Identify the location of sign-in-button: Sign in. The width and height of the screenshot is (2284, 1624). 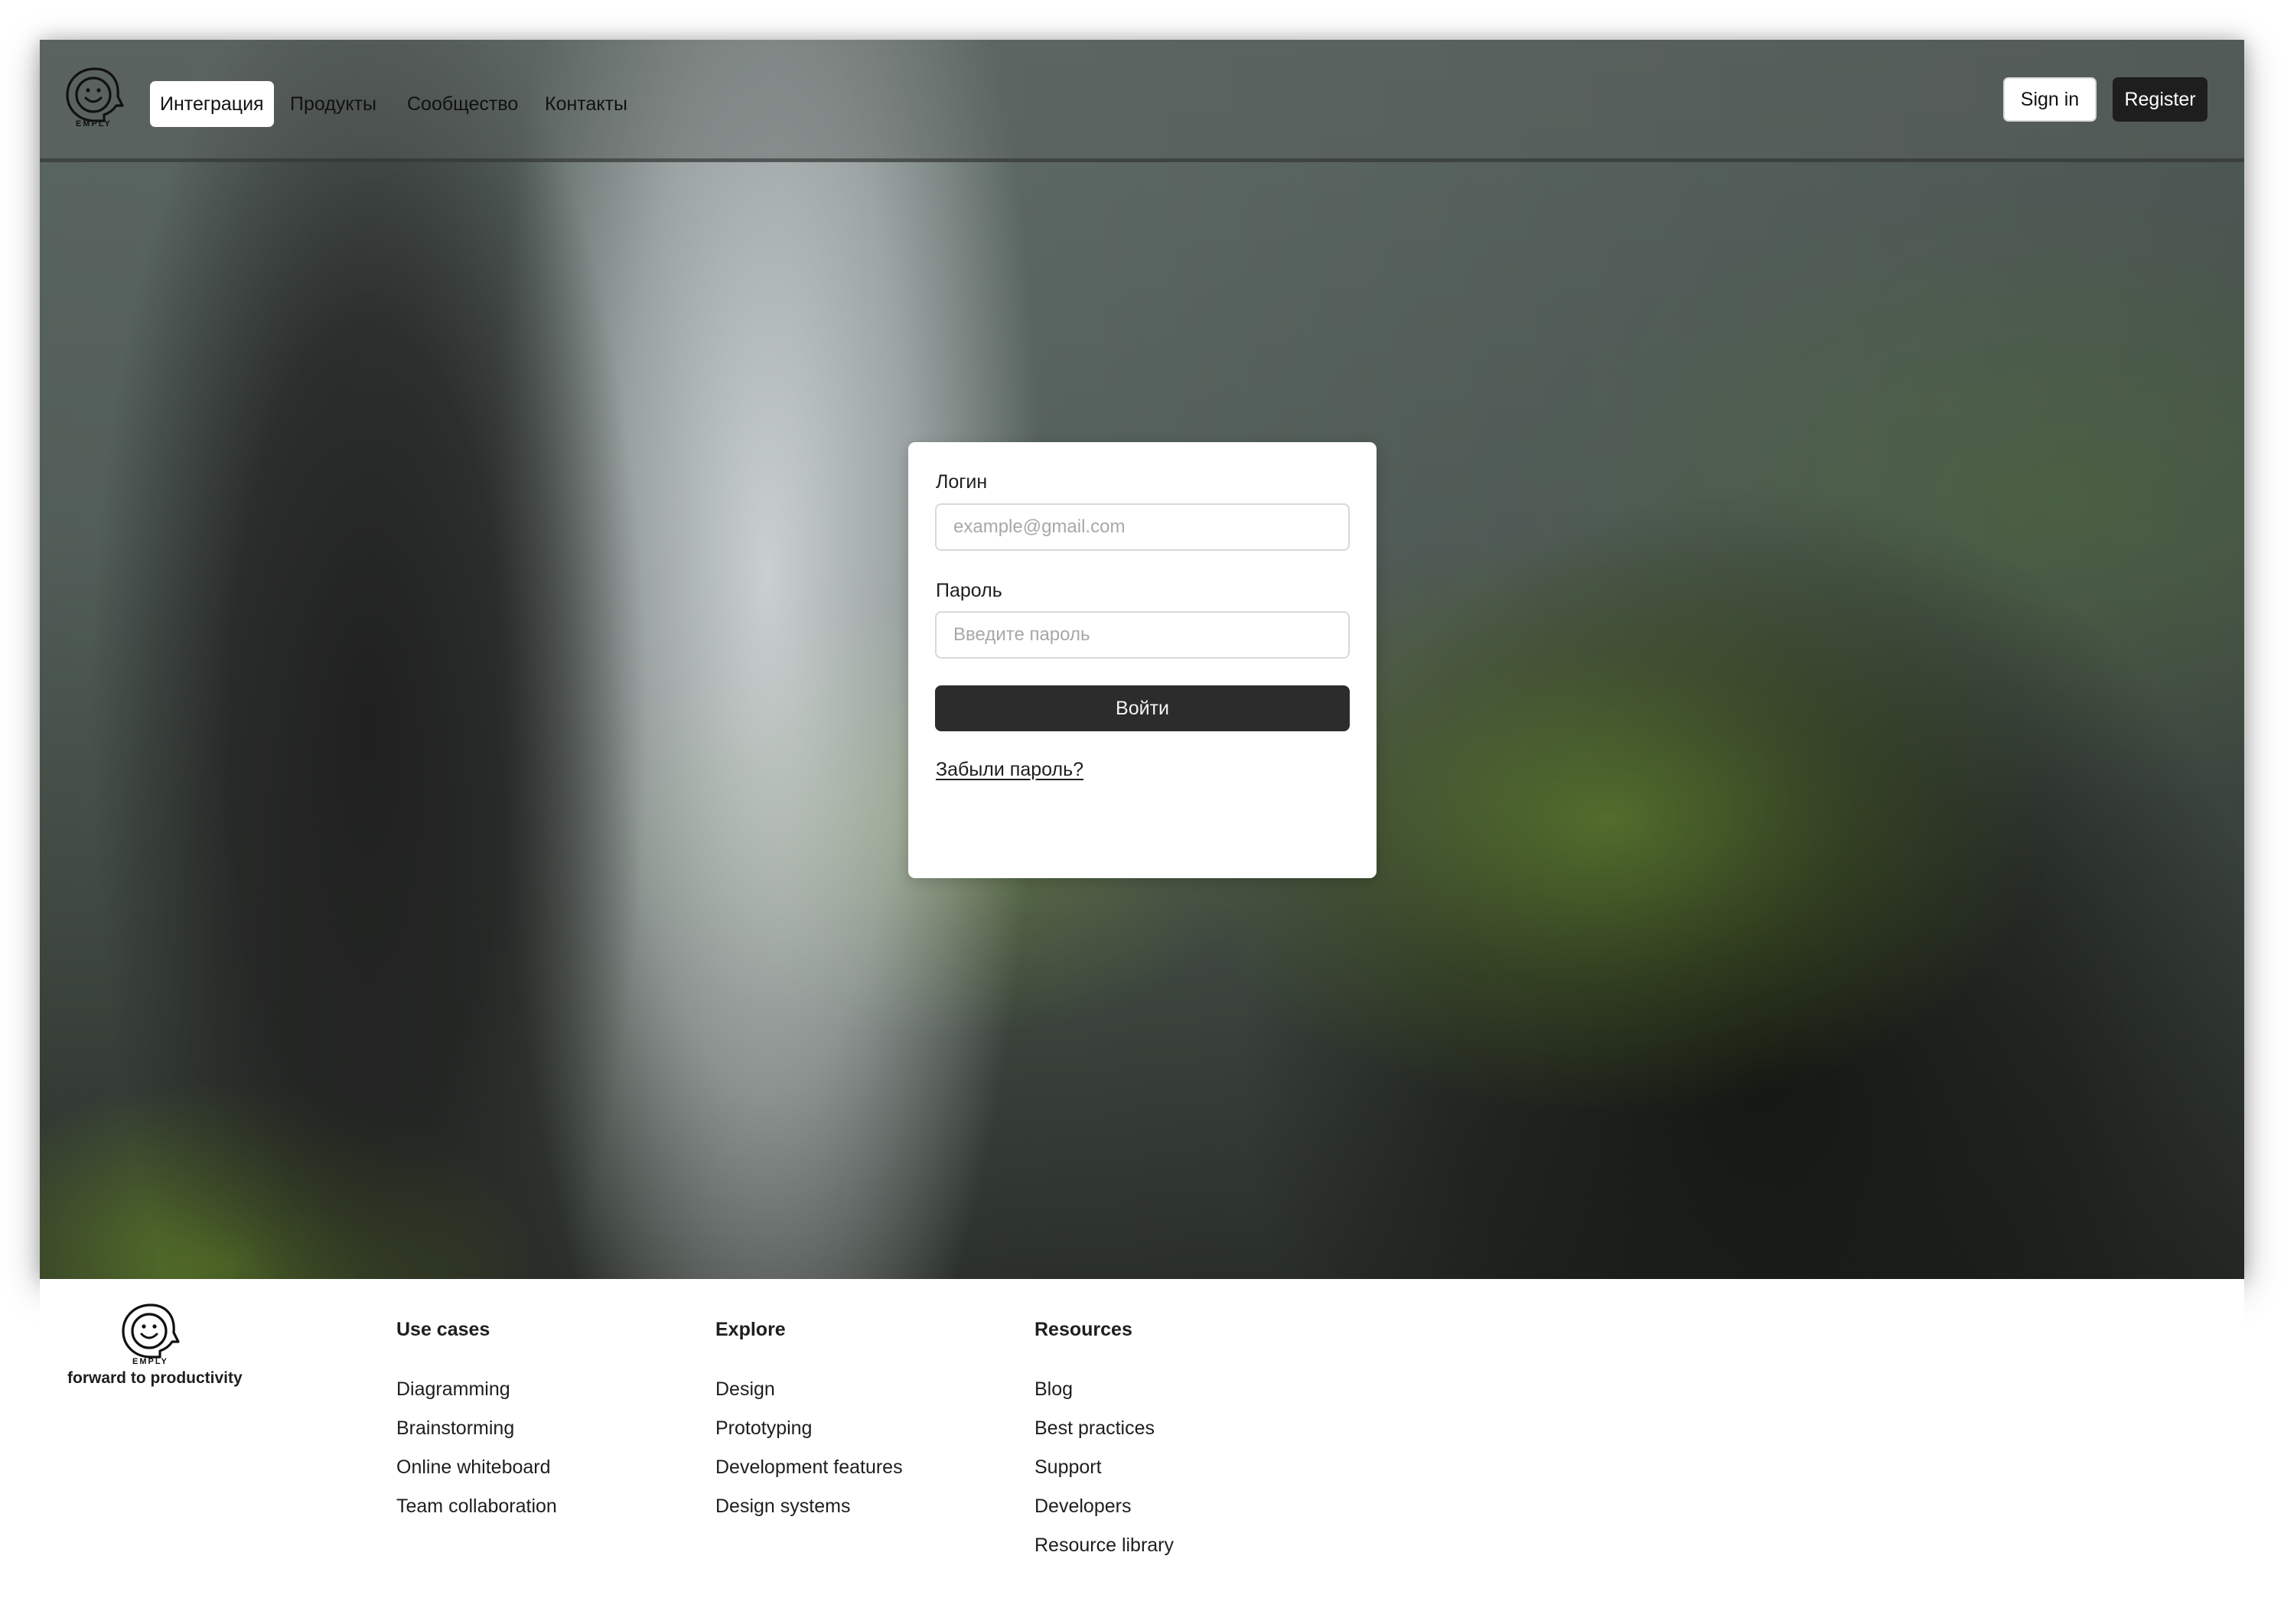
(2050, 99).